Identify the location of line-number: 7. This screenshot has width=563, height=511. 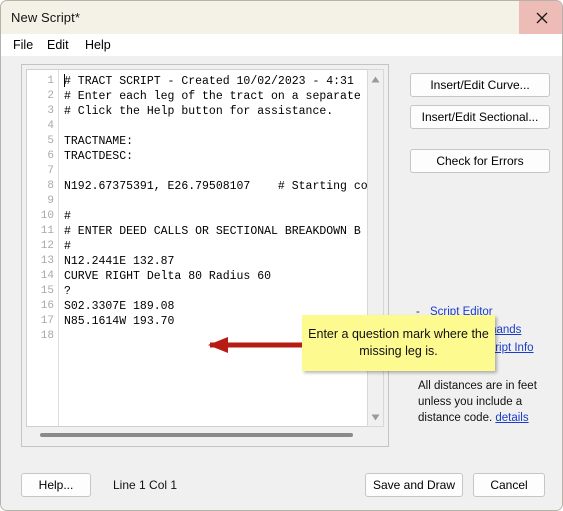
(50, 171).